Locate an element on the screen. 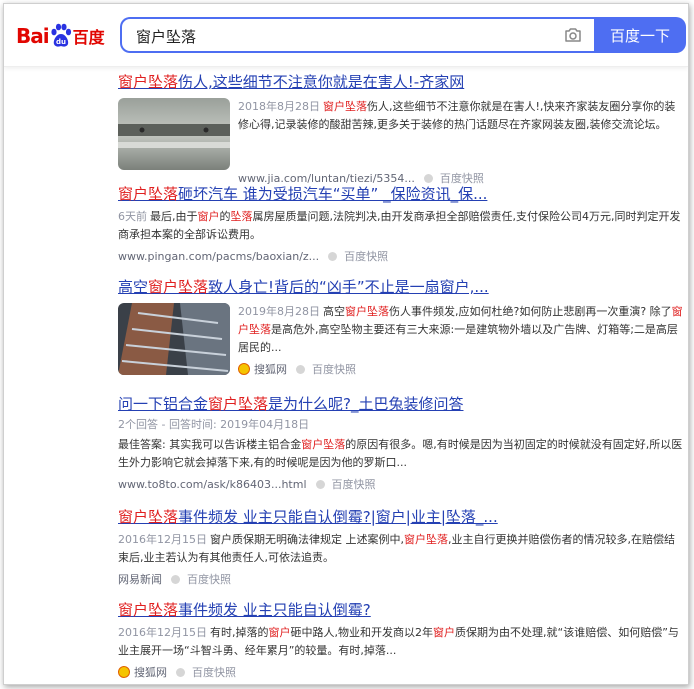  logo-text-left: Bai is located at coordinates (33, 36).